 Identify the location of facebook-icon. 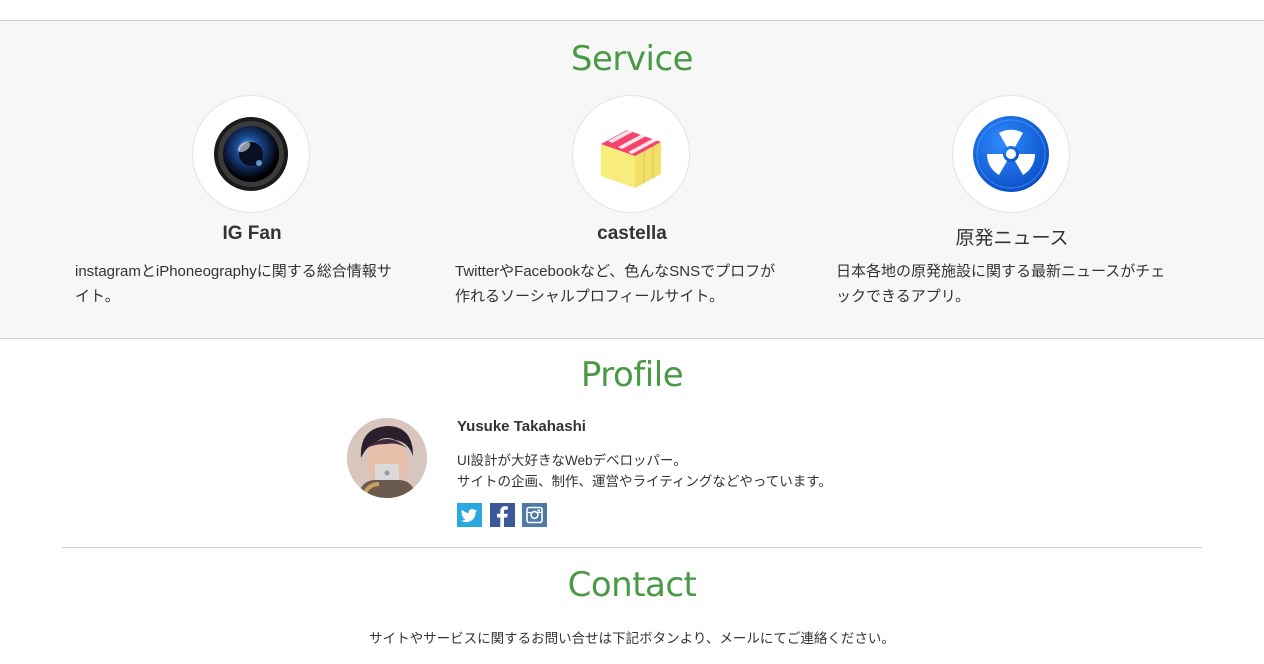
(502, 515).